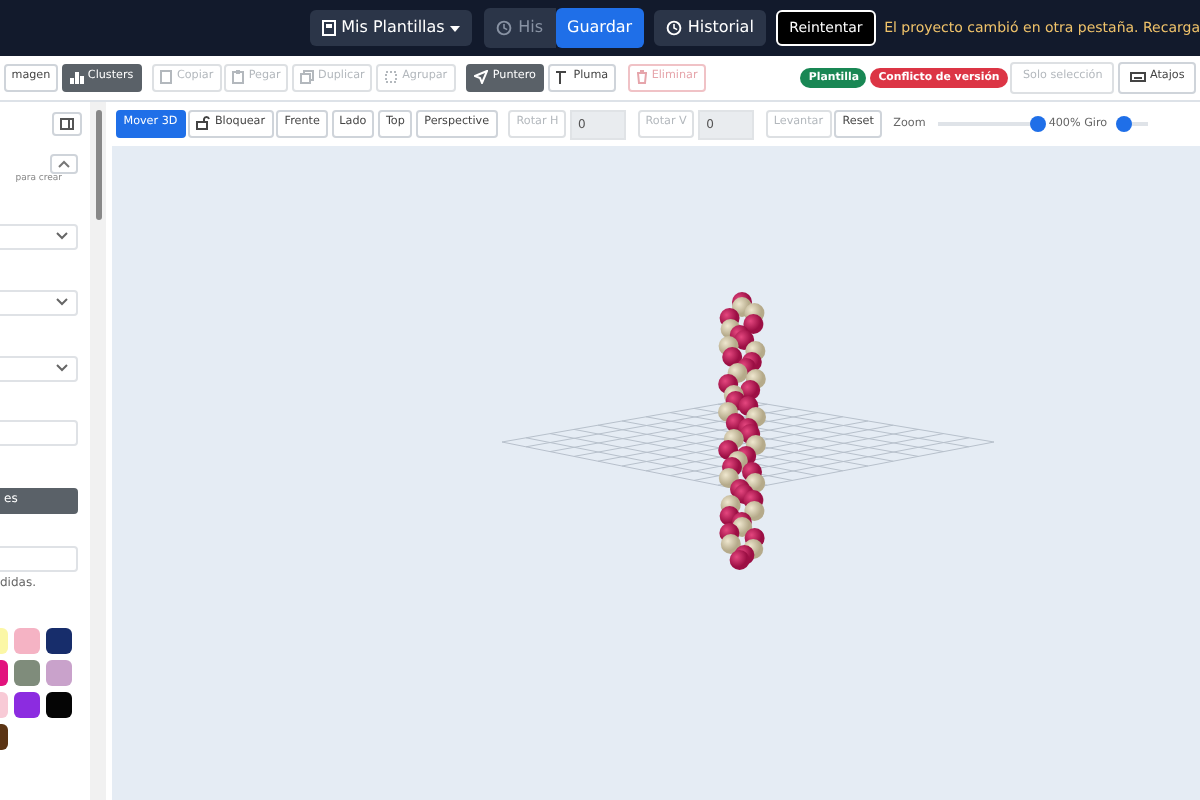 This screenshot has height=800, width=1200. I want to click on keyboard-icon, so click(1138, 77).